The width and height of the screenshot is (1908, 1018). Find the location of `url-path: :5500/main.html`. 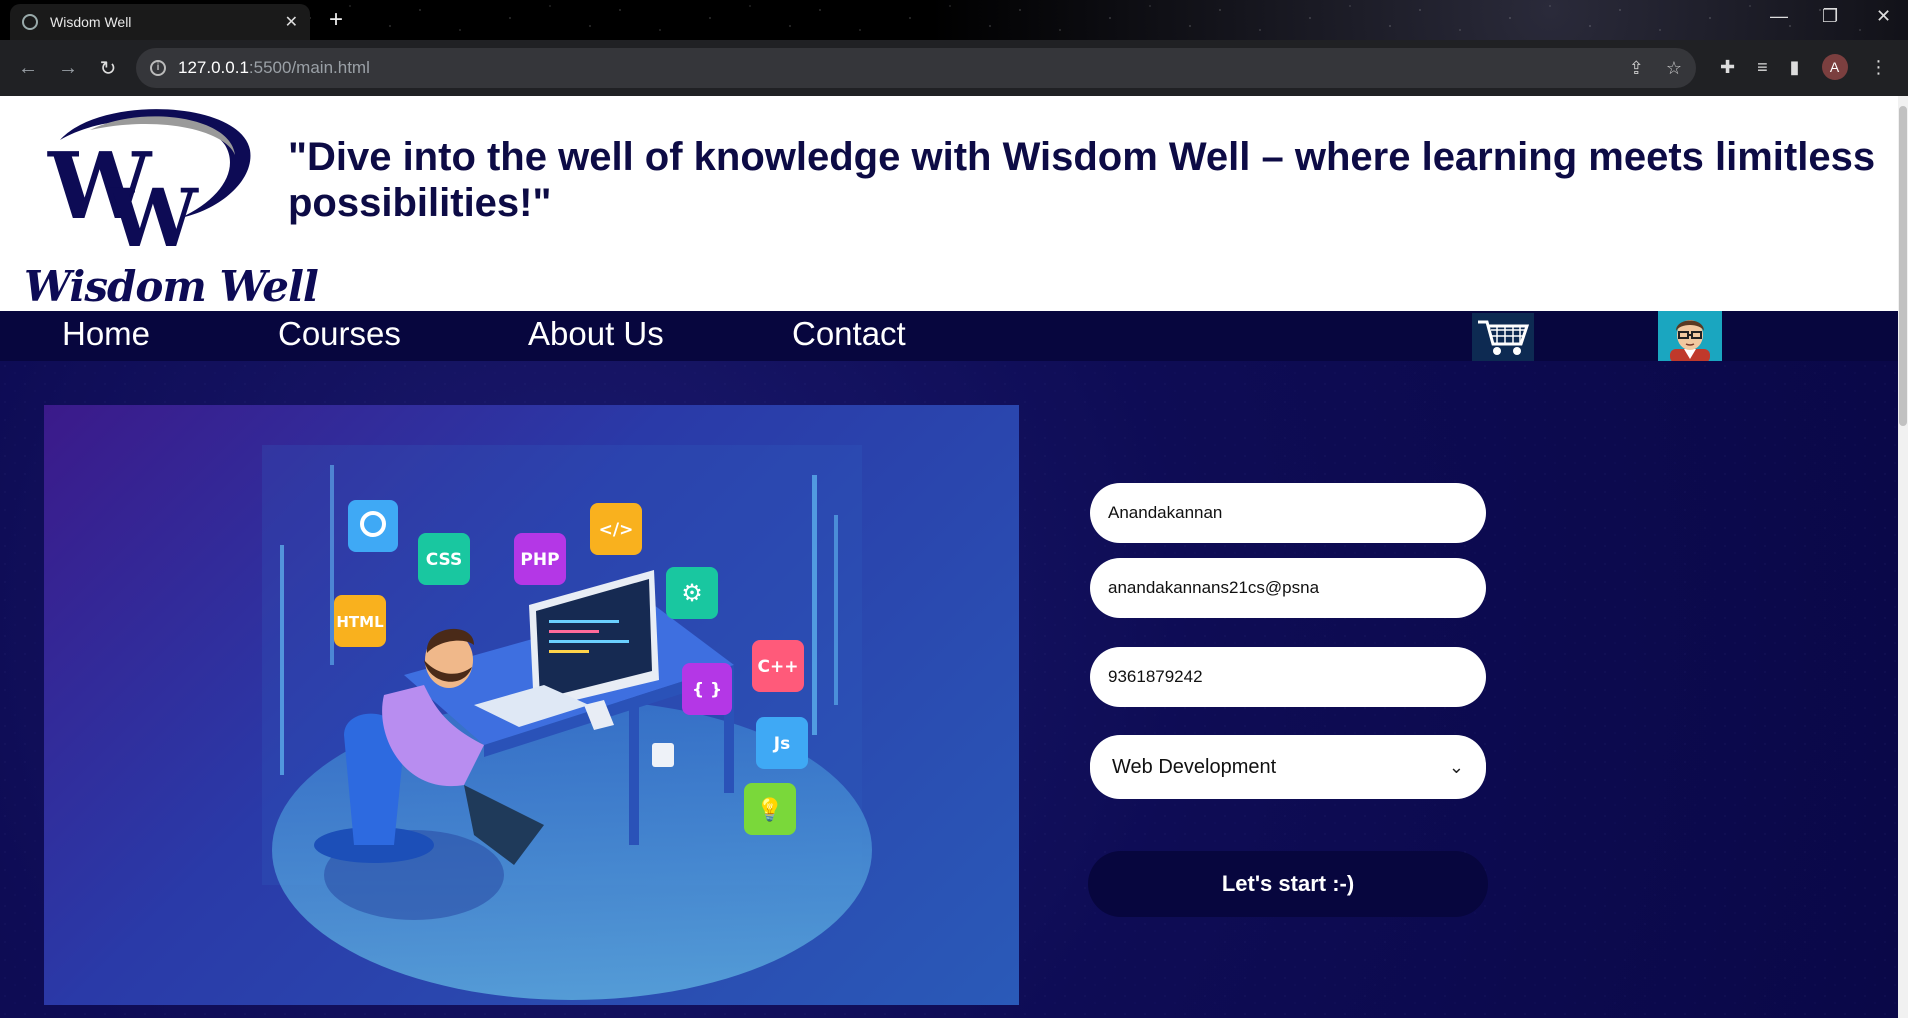

url-path: :5500/main.html is located at coordinates (309, 67).